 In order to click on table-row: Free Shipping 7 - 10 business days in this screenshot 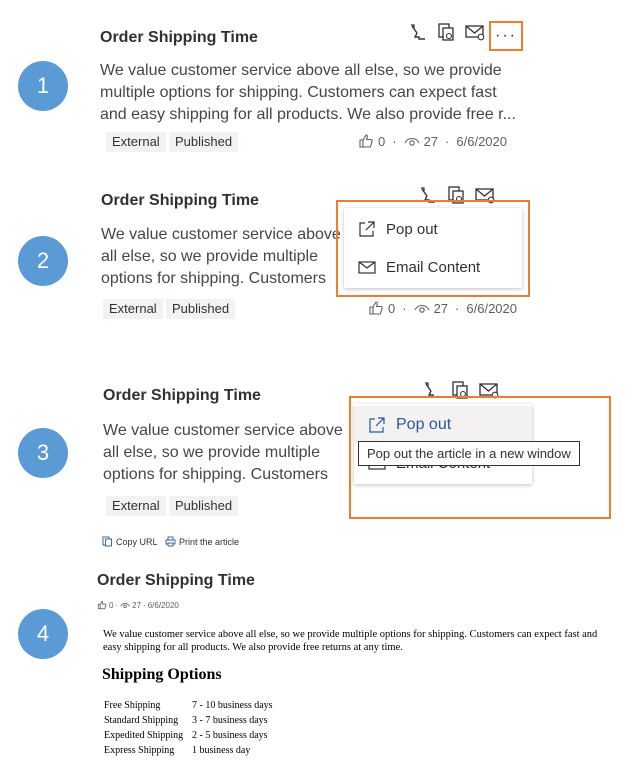, I will do `click(190, 705)`.